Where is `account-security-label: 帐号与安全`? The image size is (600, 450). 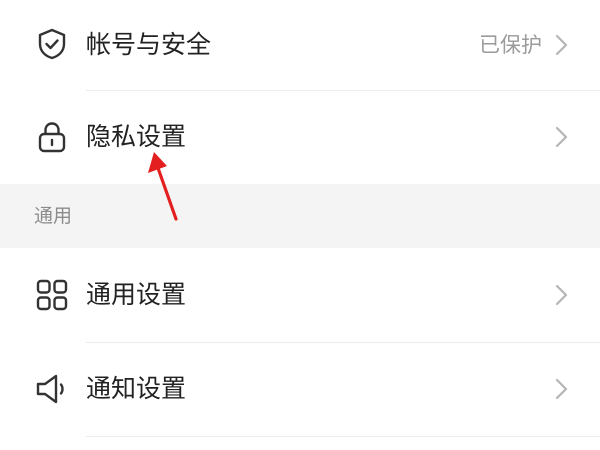
account-security-label: 帐号与安全 is located at coordinates (149, 44).